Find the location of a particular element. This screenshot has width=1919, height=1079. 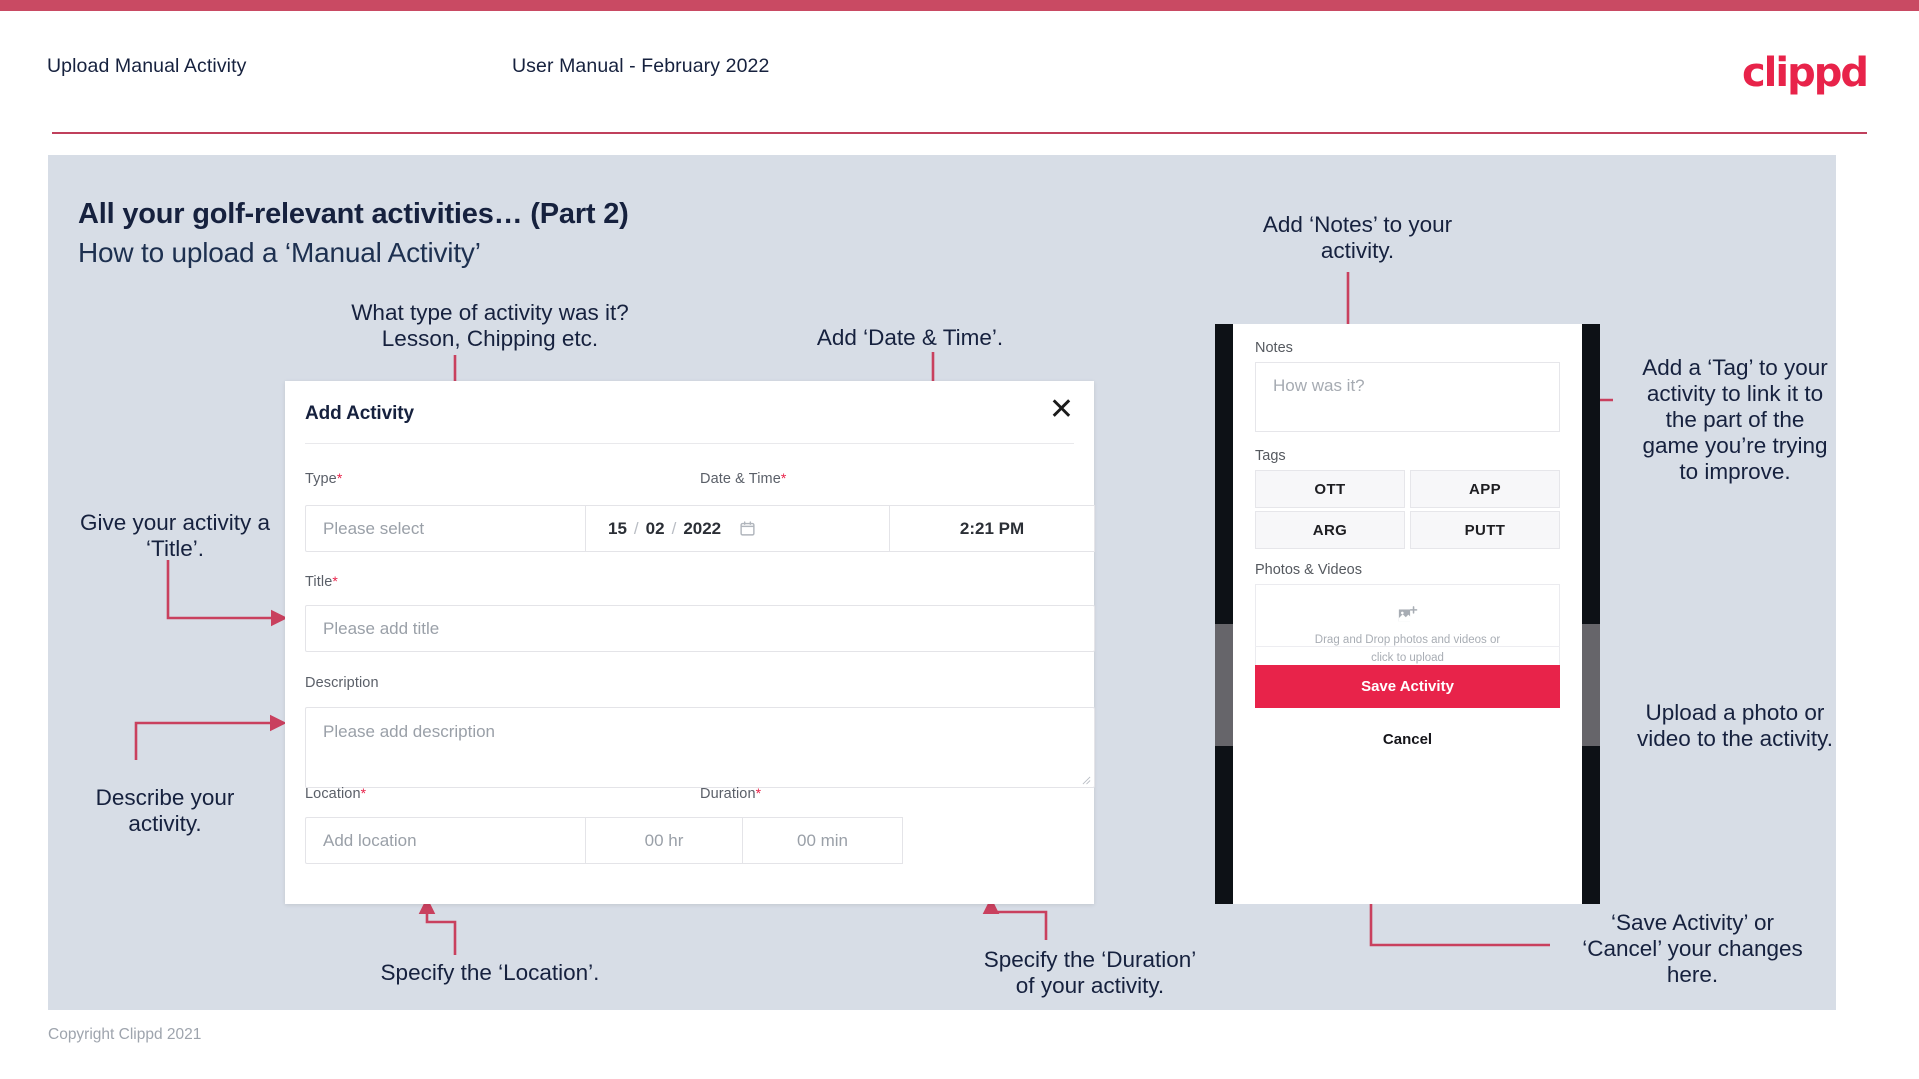

close-icon: ✕ is located at coordinates (1061, 410).